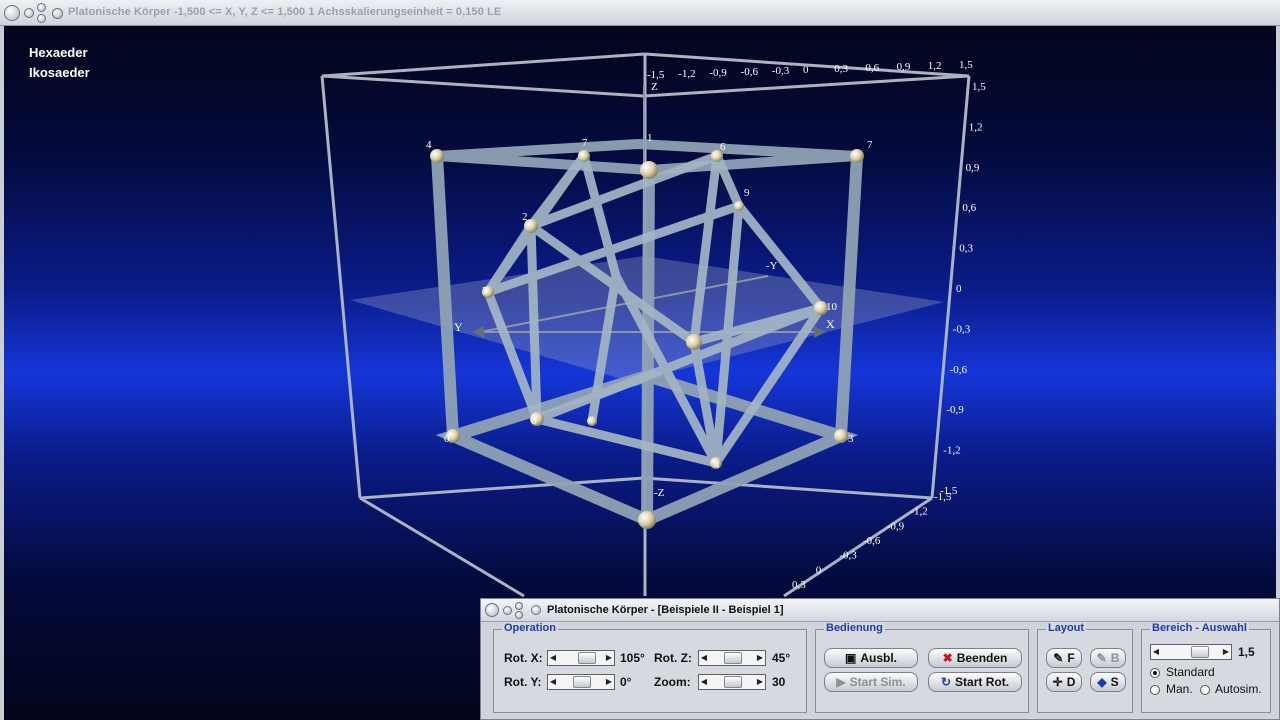 This screenshot has width=1280, height=720. I want to click on play-icon: ▶, so click(841, 682).